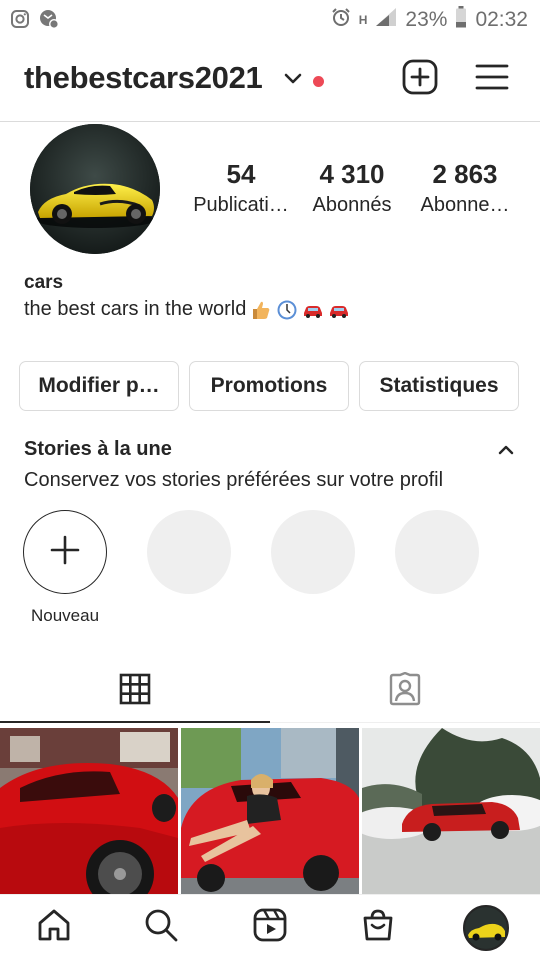  Describe the element at coordinates (465, 174) in the screenshot. I see `stat-following-number: 2 863` at that location.